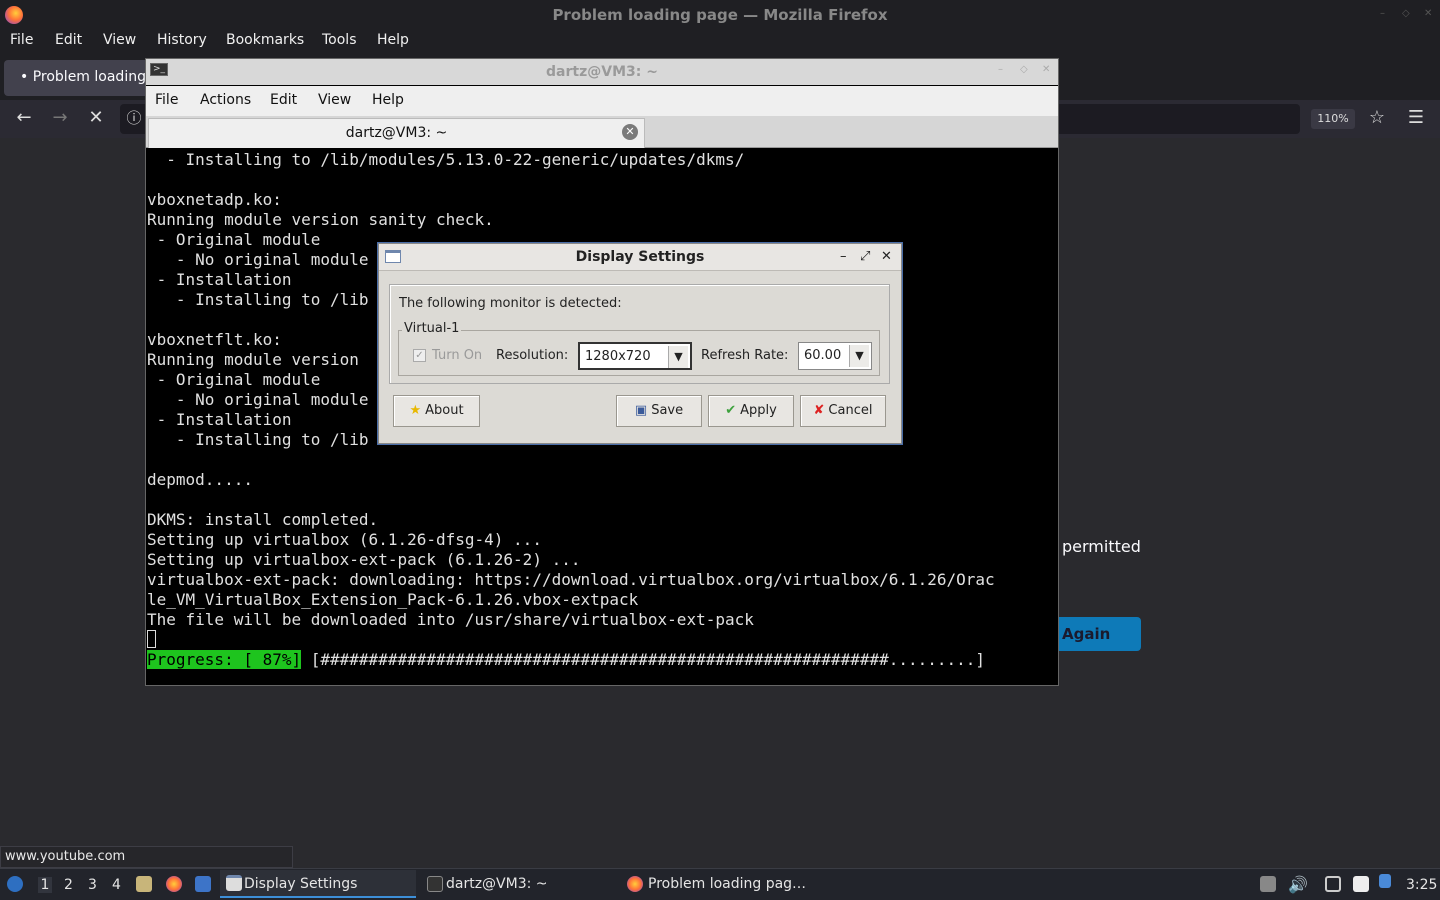 The width and height of the screenshot is (1440, 900). What do you see at coordinates (497, 884) in the screenshot?
I see `task-label: dartz@VM3: ~` at bounding box center [497, 884].